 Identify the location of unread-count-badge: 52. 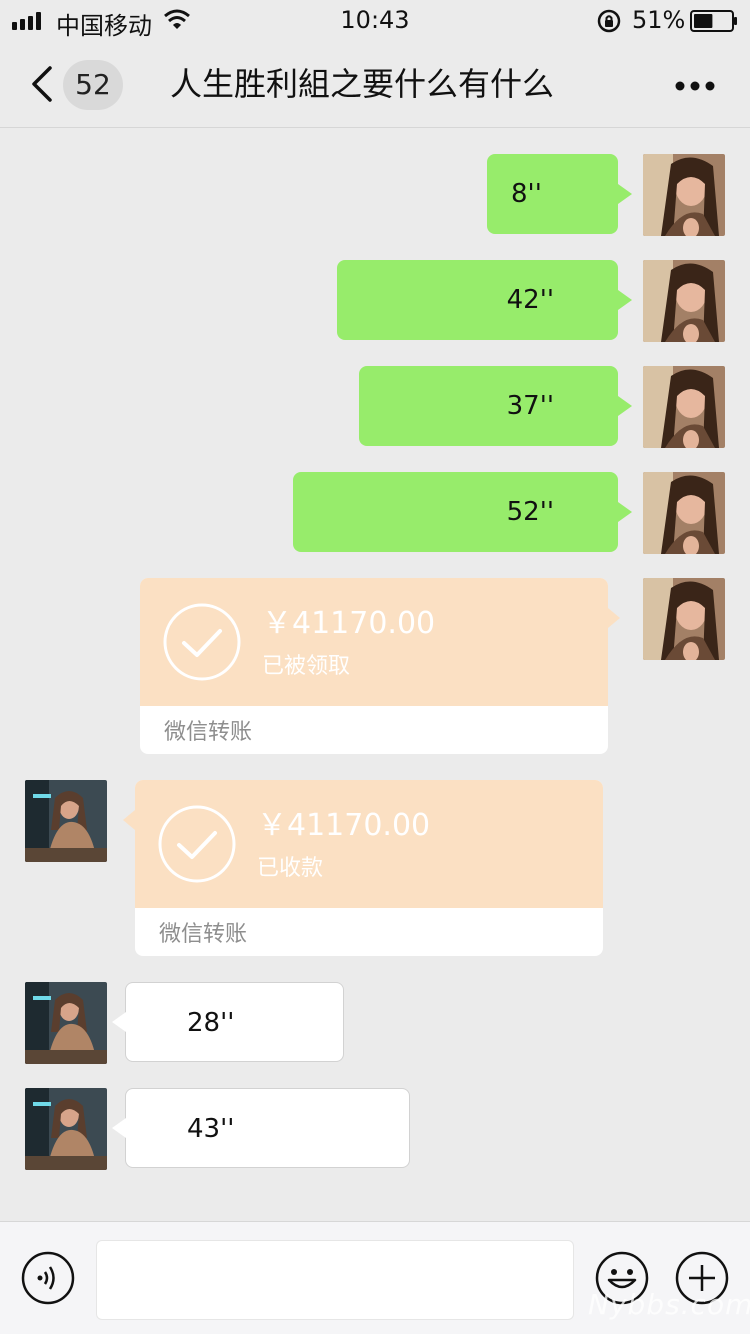
(93, 85).